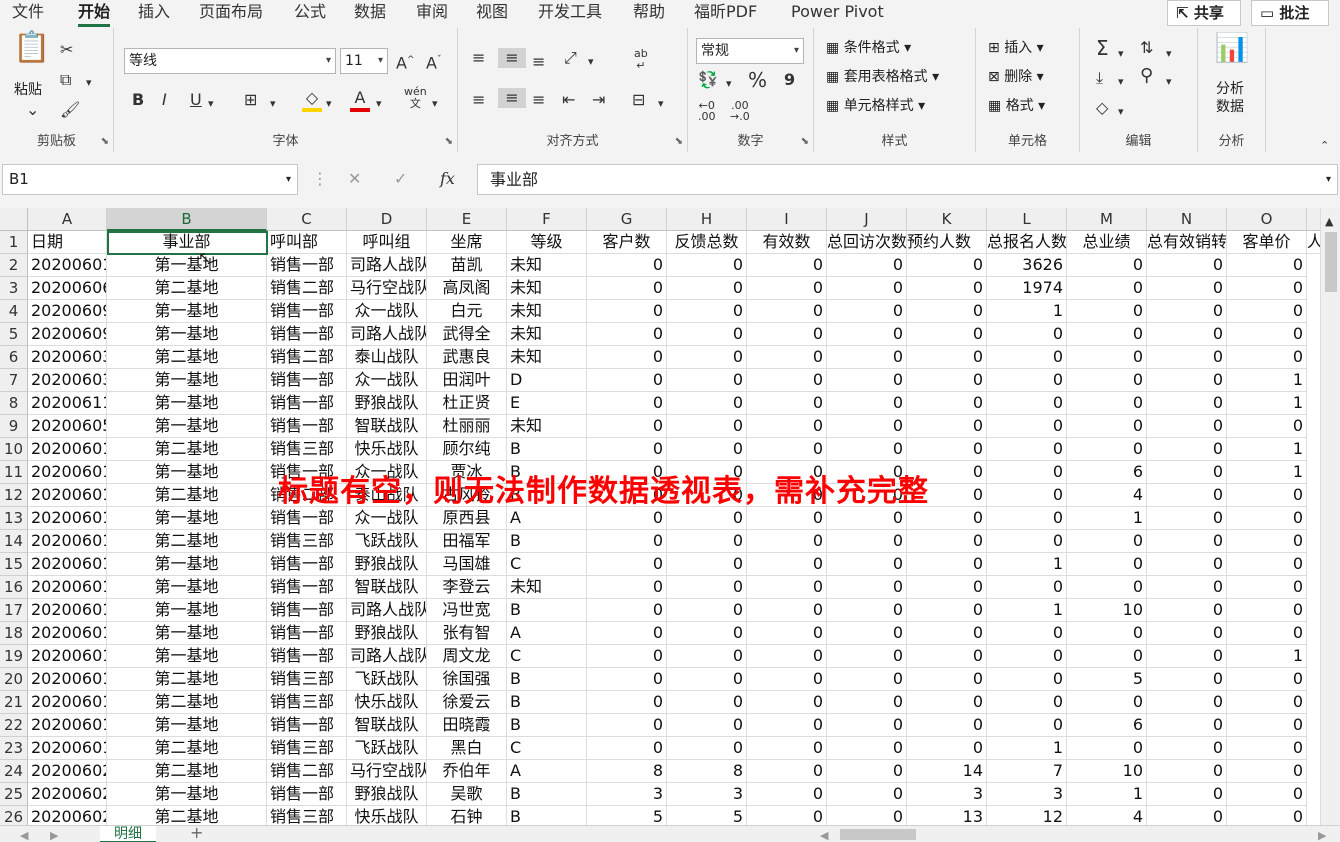  What do you see at coordinates (14, 679) in the screenshot?
I see `row-header: 20` at bounding box center [14, 679].